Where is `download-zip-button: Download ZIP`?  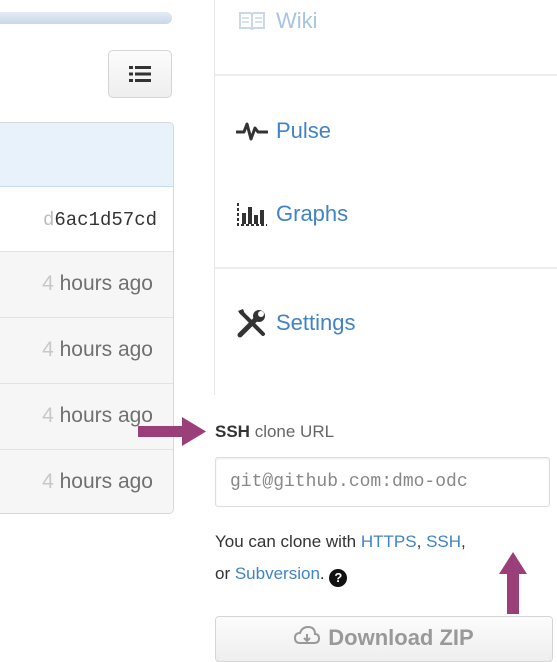
download-zip-button: Download ZIP is located at coordinates (384, 639).